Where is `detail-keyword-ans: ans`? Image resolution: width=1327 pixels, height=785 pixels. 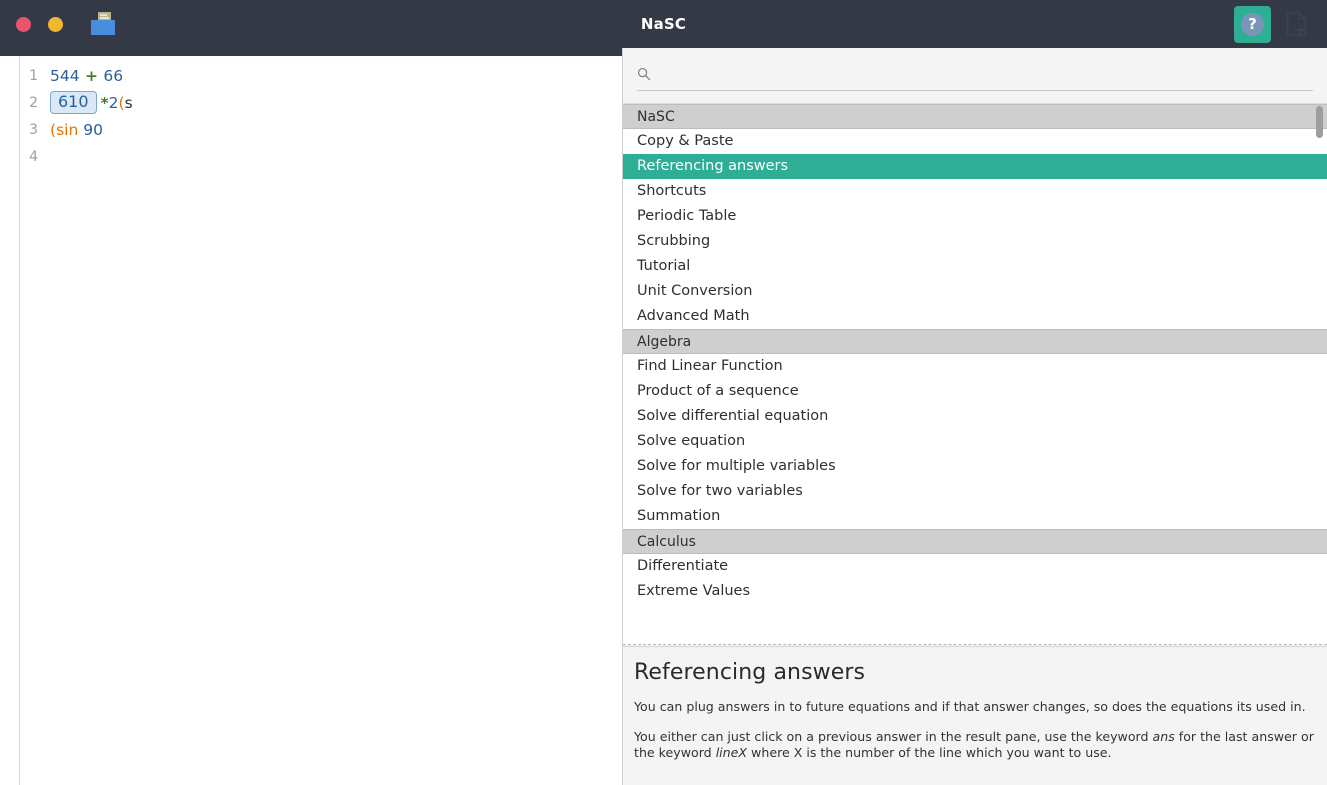
detail-keyword-ans: ans is located at coordinates (1163, 737).